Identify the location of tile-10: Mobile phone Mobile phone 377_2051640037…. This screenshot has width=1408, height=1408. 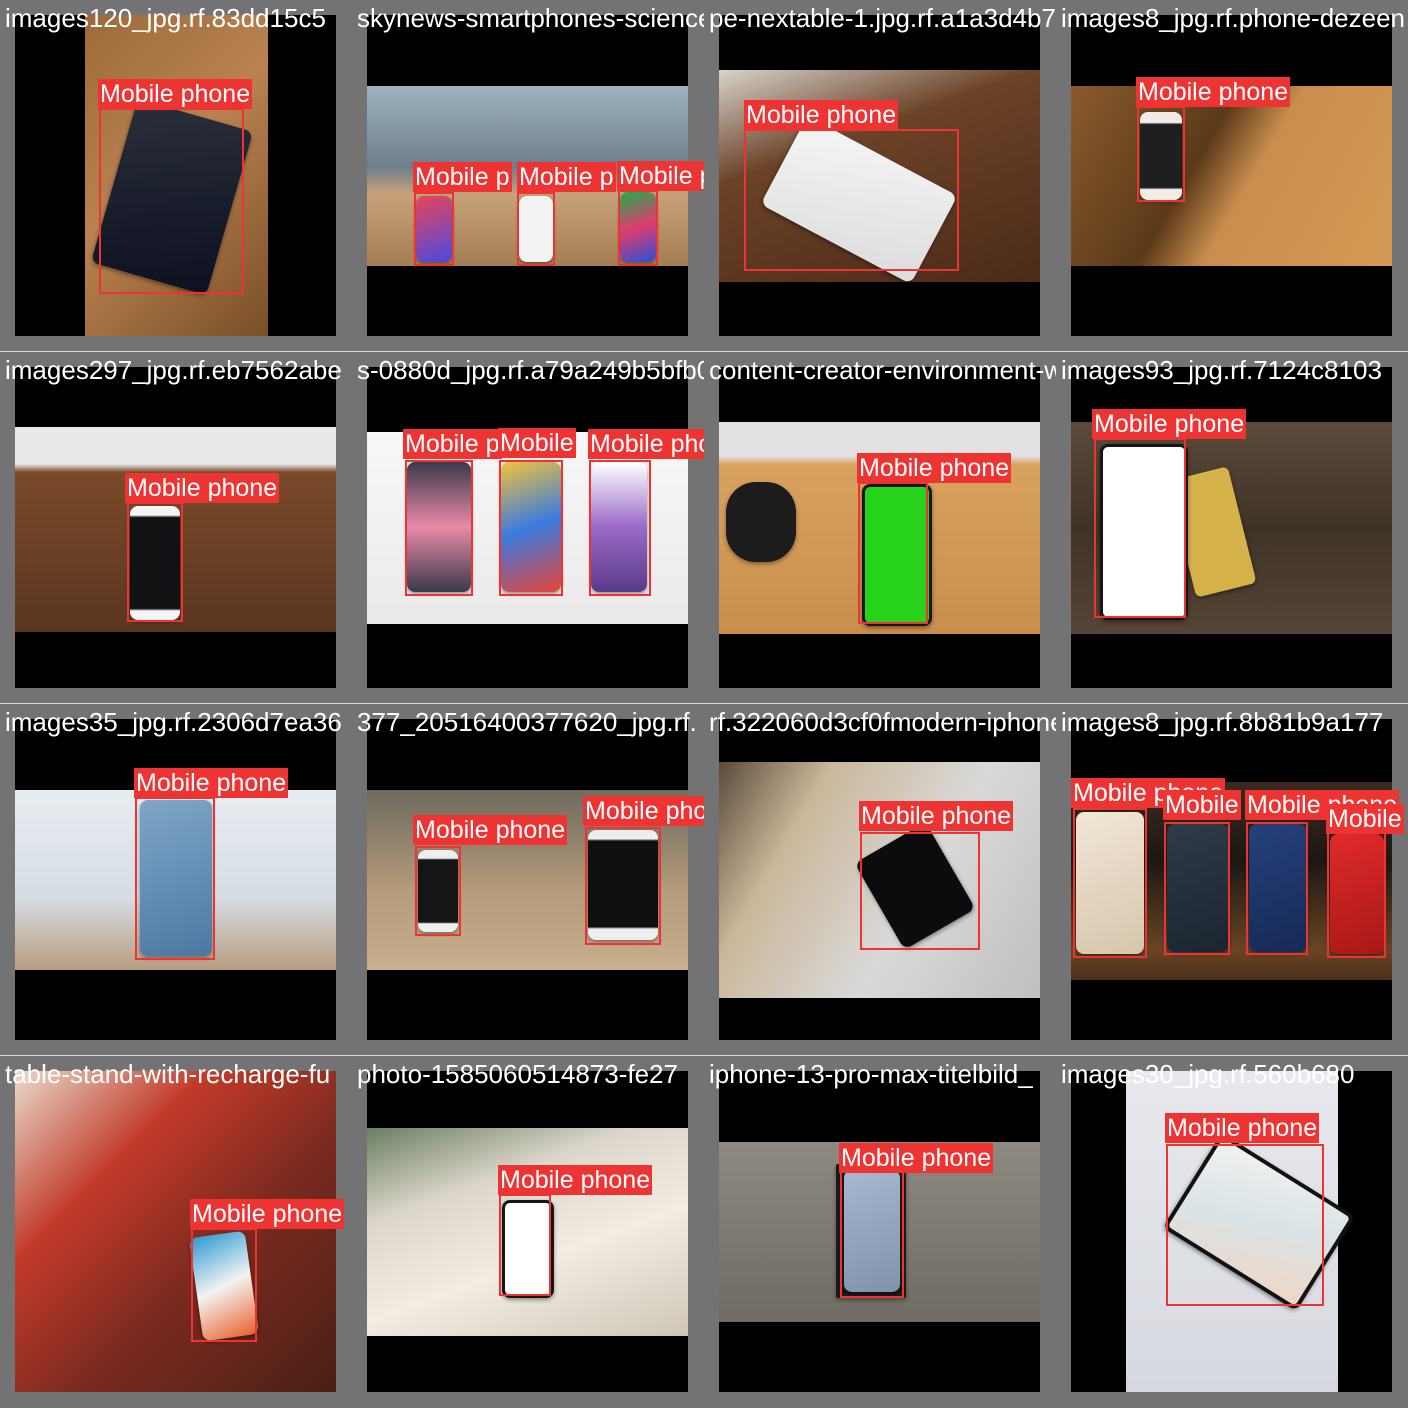
(528, 880).